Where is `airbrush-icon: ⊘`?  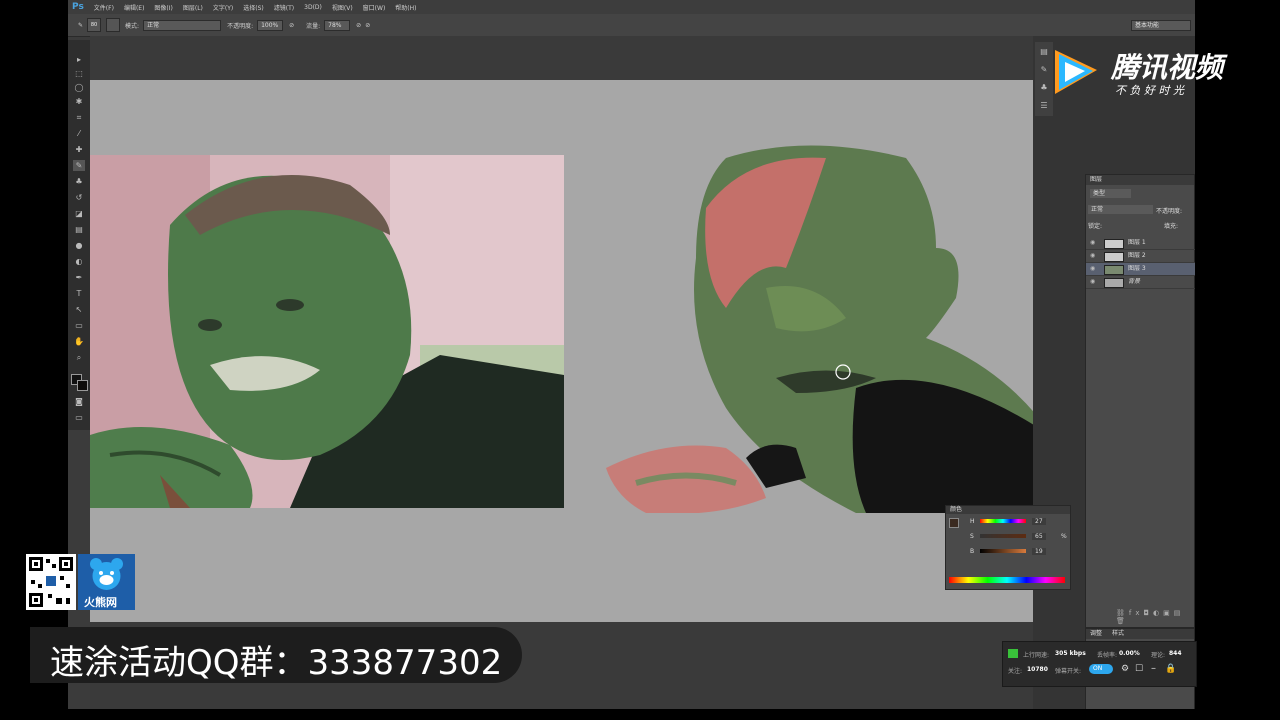 airbrush-icon: ⊘ is located at coordinates (358, 25).